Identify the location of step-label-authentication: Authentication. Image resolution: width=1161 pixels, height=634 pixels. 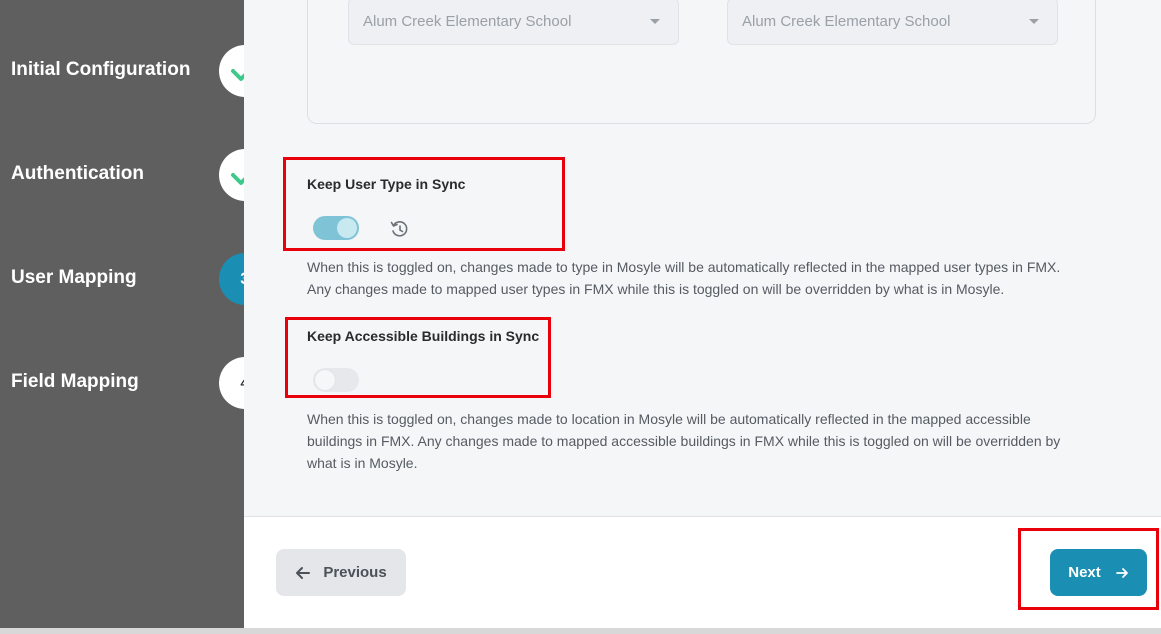
(77, 174).